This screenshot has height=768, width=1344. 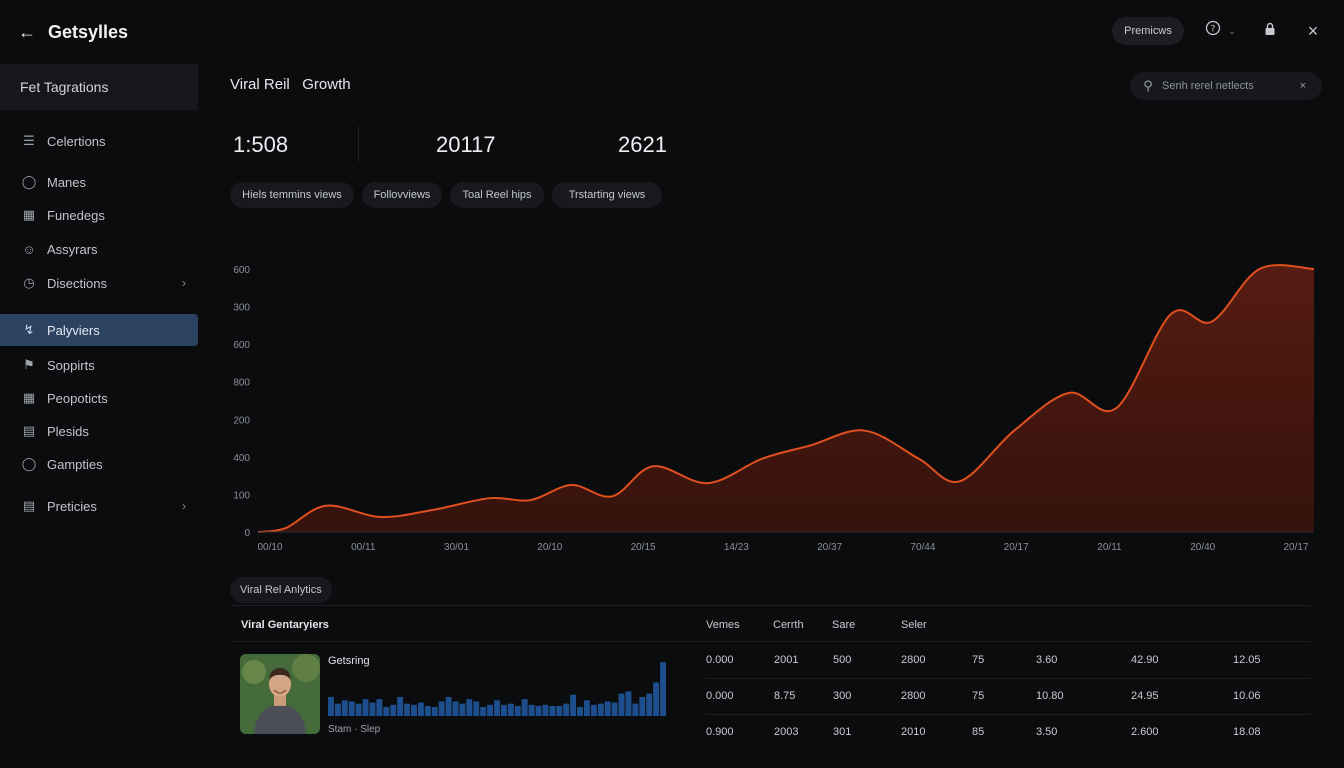 What do you see at coordinates (1016, 547) in the screenshot?
I see `x-tick-label: 20/17` at bounding box center [1016, 547].